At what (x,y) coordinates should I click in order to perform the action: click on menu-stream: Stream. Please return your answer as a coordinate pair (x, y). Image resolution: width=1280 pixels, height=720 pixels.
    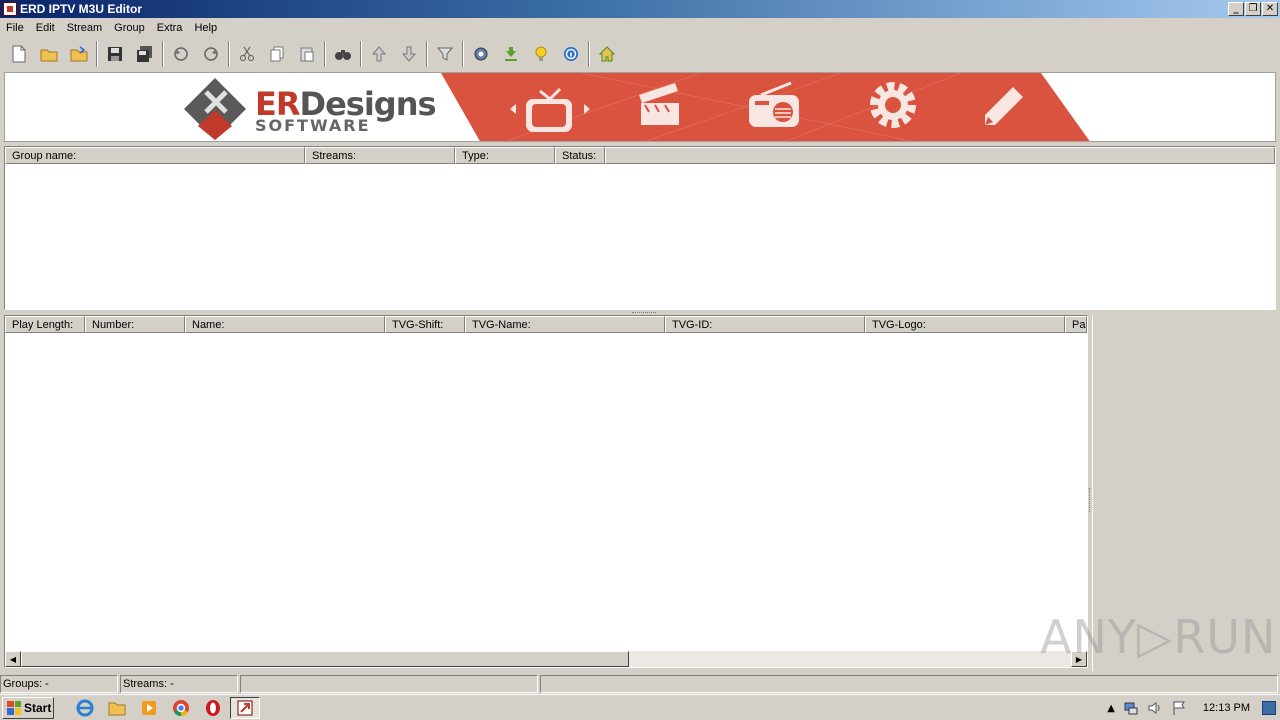
    Looking at the image, I should click on (84, 28).